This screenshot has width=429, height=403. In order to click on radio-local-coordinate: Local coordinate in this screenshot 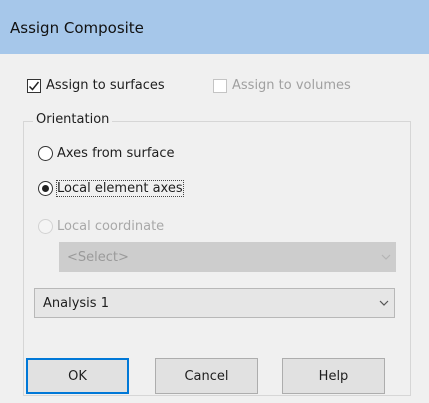, I will do `click(101, 226)`.